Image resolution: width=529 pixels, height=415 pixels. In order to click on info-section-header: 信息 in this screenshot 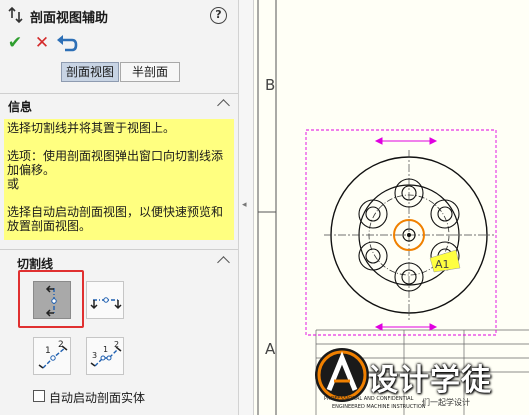, I will do `click(119, 106)`.